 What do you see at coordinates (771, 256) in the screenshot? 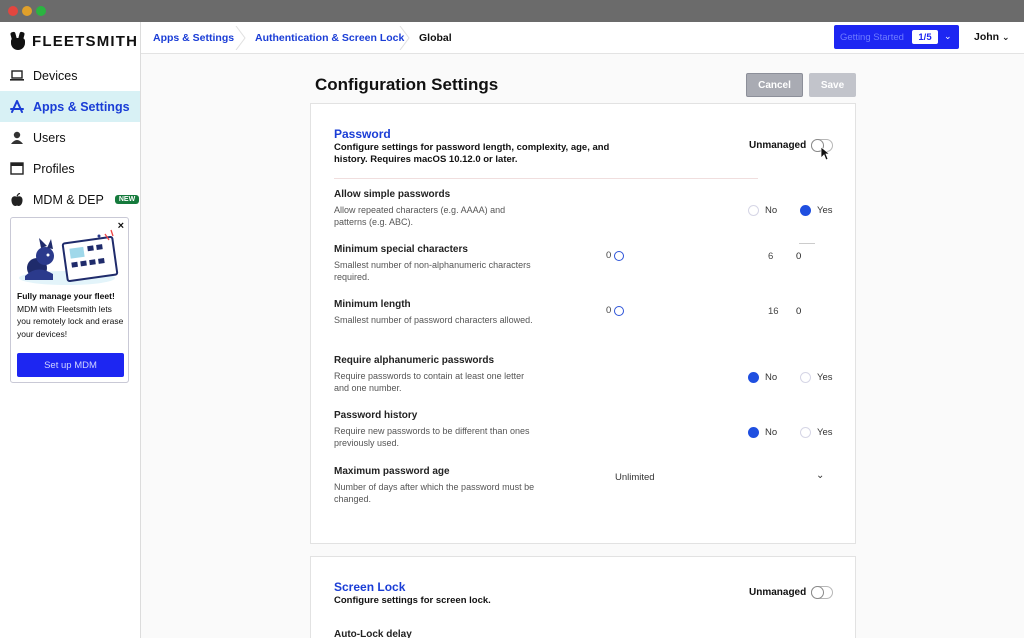
I see `slider-max-label: 6` at bounding box center [771, 256].